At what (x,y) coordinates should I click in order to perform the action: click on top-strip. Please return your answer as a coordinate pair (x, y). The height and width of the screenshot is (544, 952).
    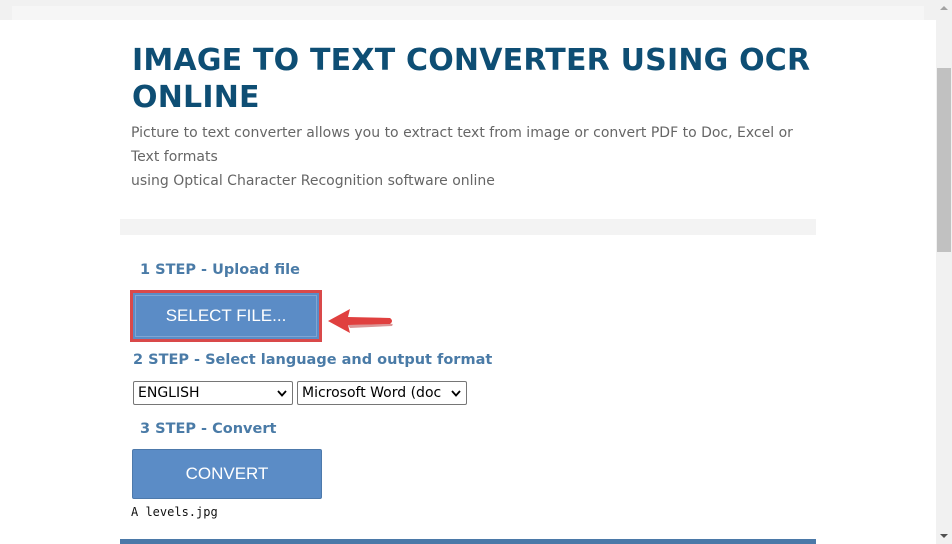
    Looking at the image, I should click on (468, 10).